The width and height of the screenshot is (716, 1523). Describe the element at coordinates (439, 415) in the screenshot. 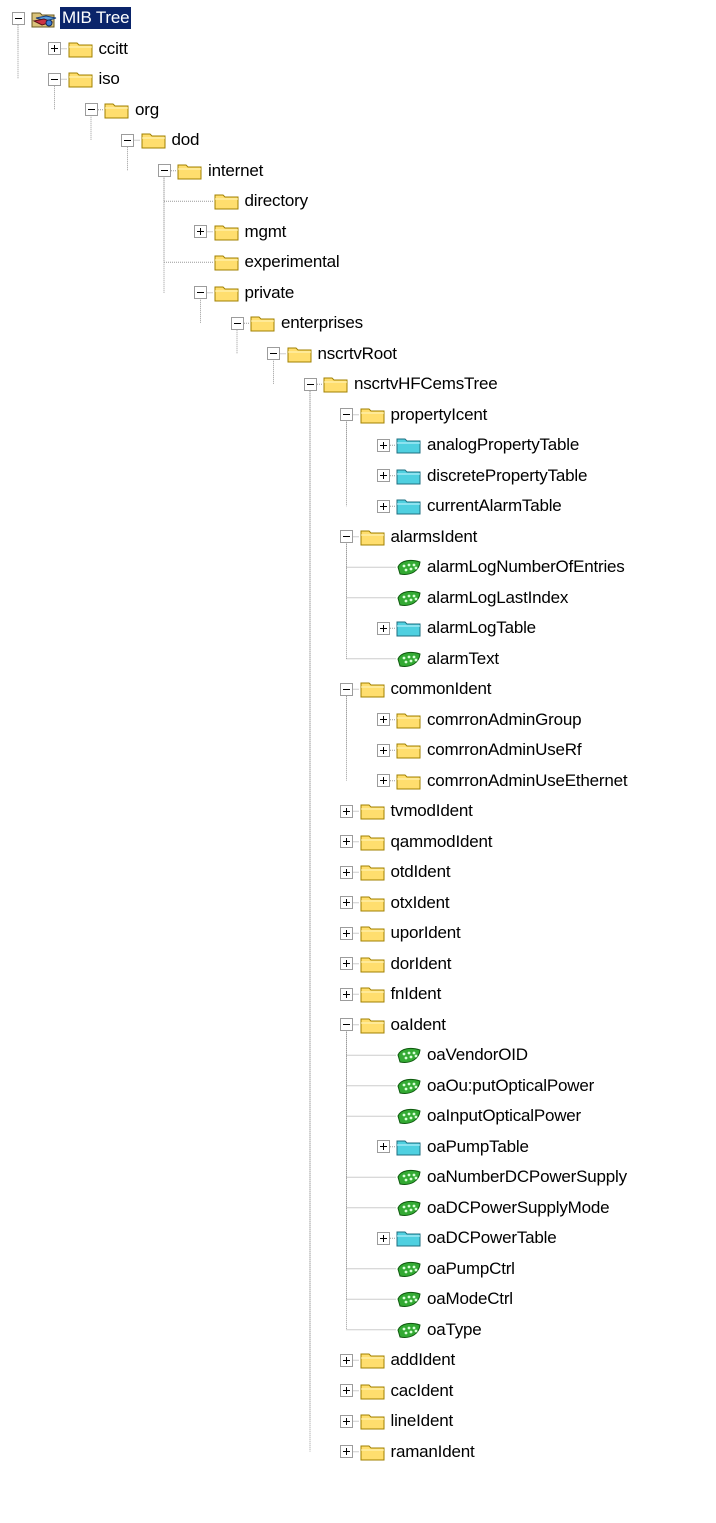

I see `tree-node-label: propertyIcent` at that location.